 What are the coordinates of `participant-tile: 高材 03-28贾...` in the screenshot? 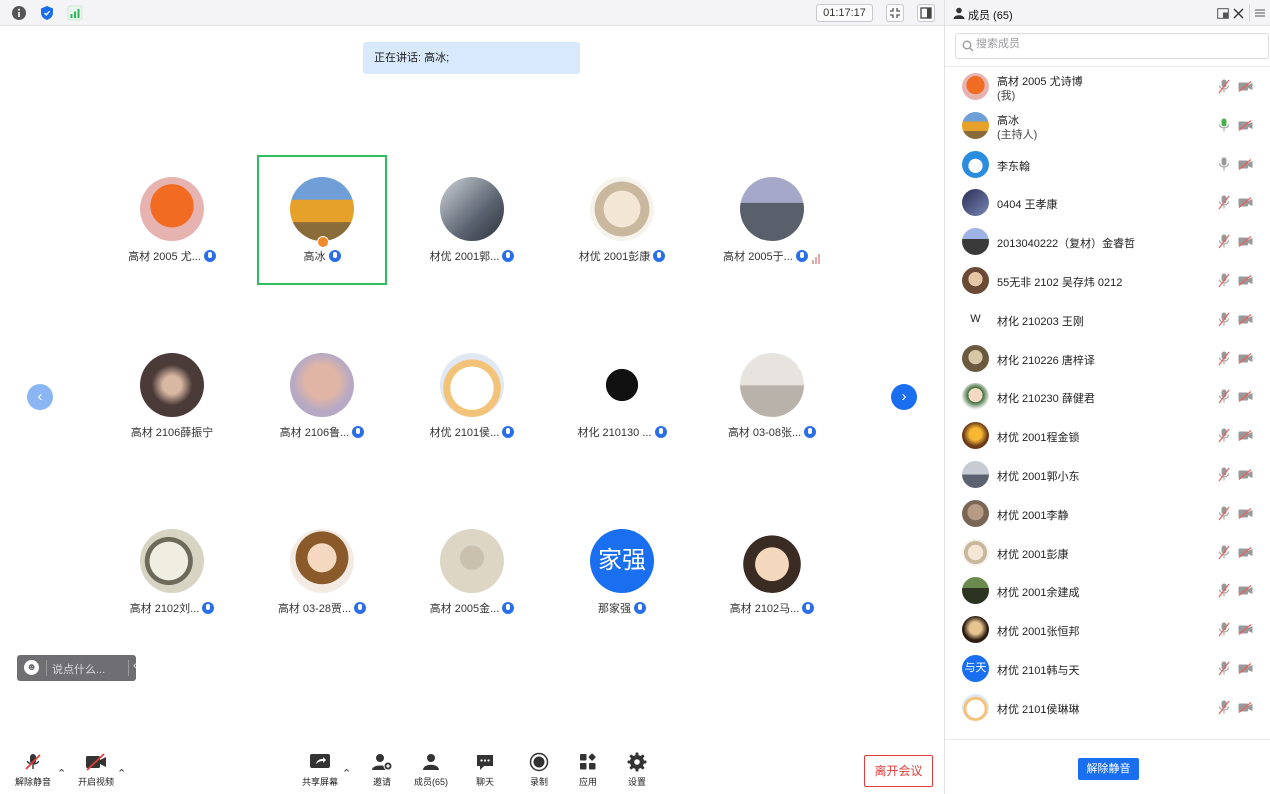 It's located at (322, 572).